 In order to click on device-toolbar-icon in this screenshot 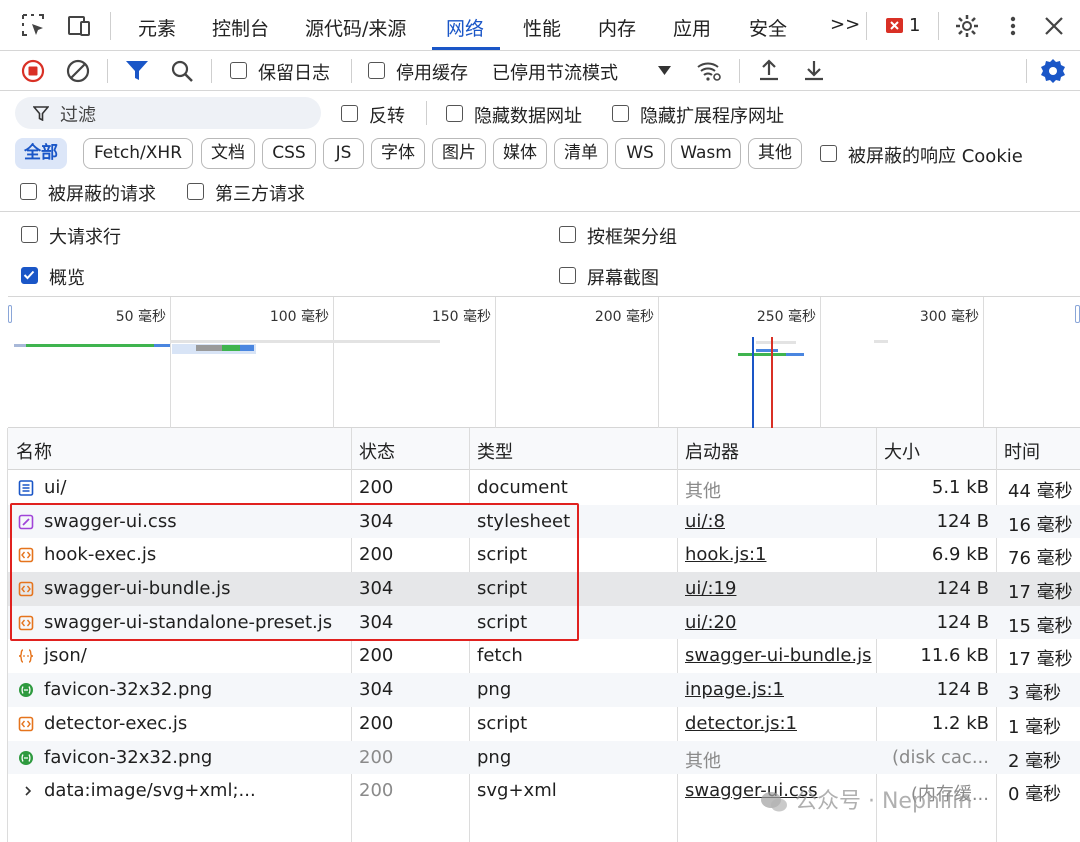, I will do `click(79, 26)`.